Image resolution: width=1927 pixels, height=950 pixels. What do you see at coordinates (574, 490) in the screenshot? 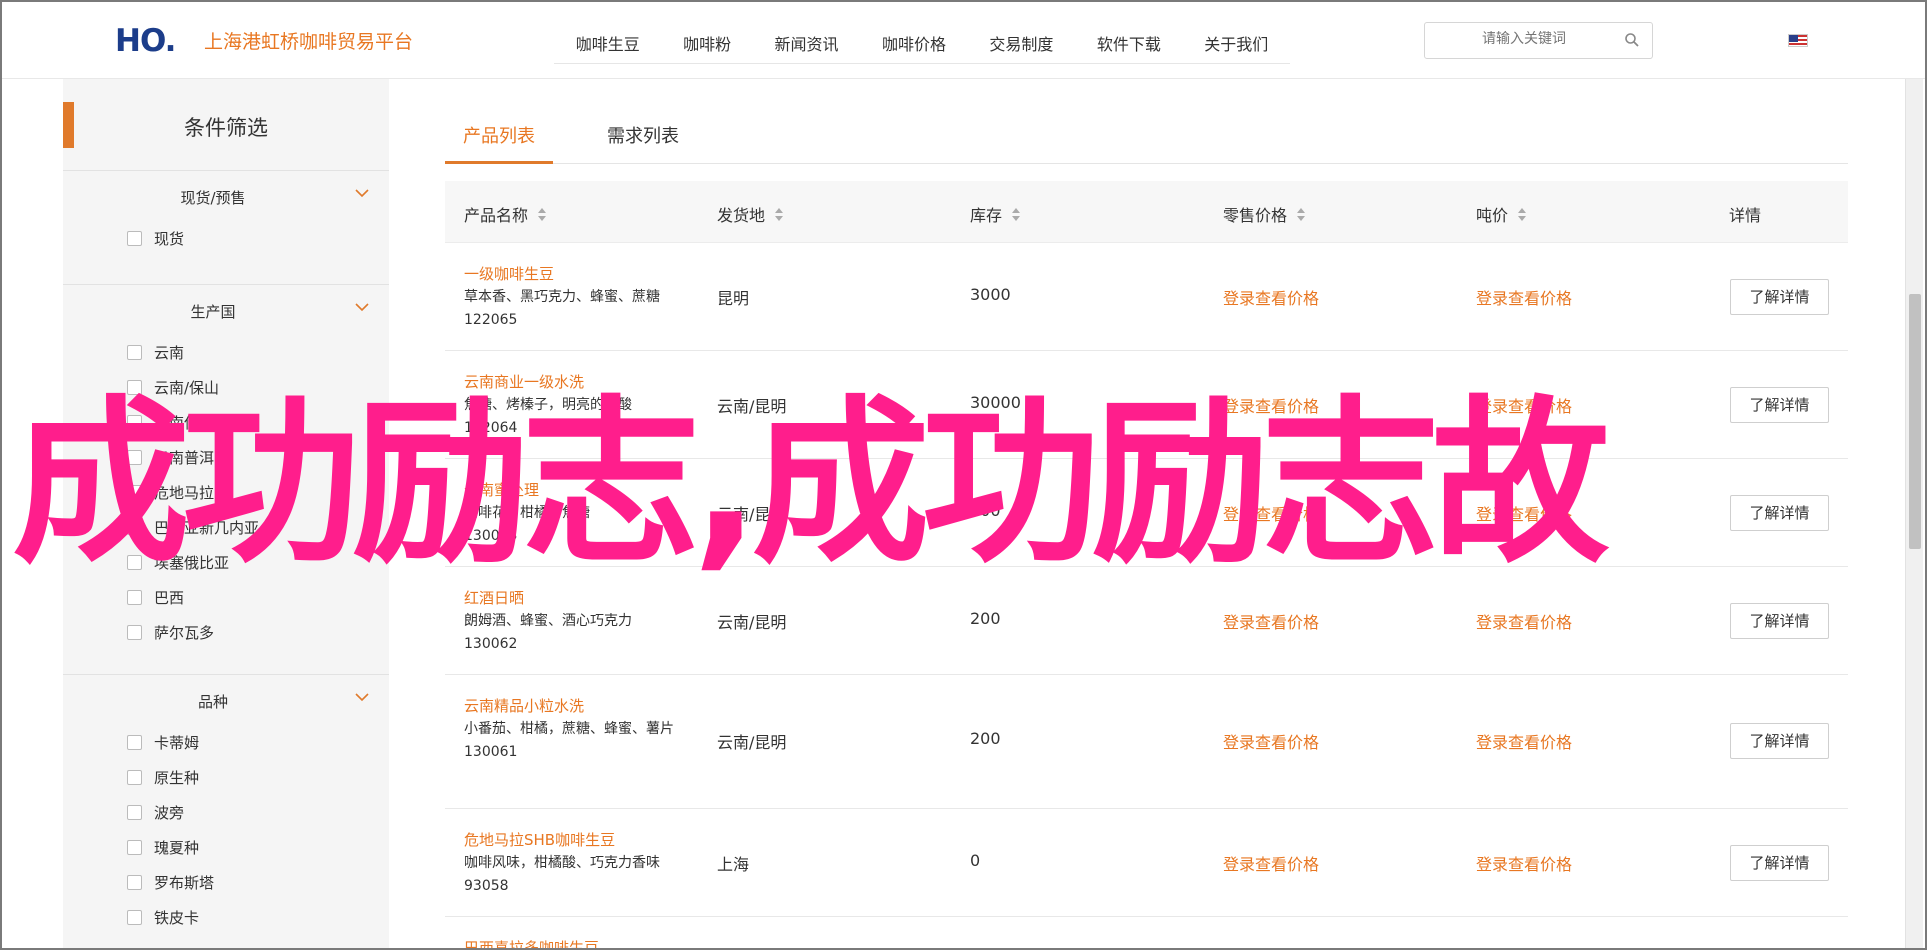
I see `product-name-link: 云南蜜处理` at bounding box center [574, 490].